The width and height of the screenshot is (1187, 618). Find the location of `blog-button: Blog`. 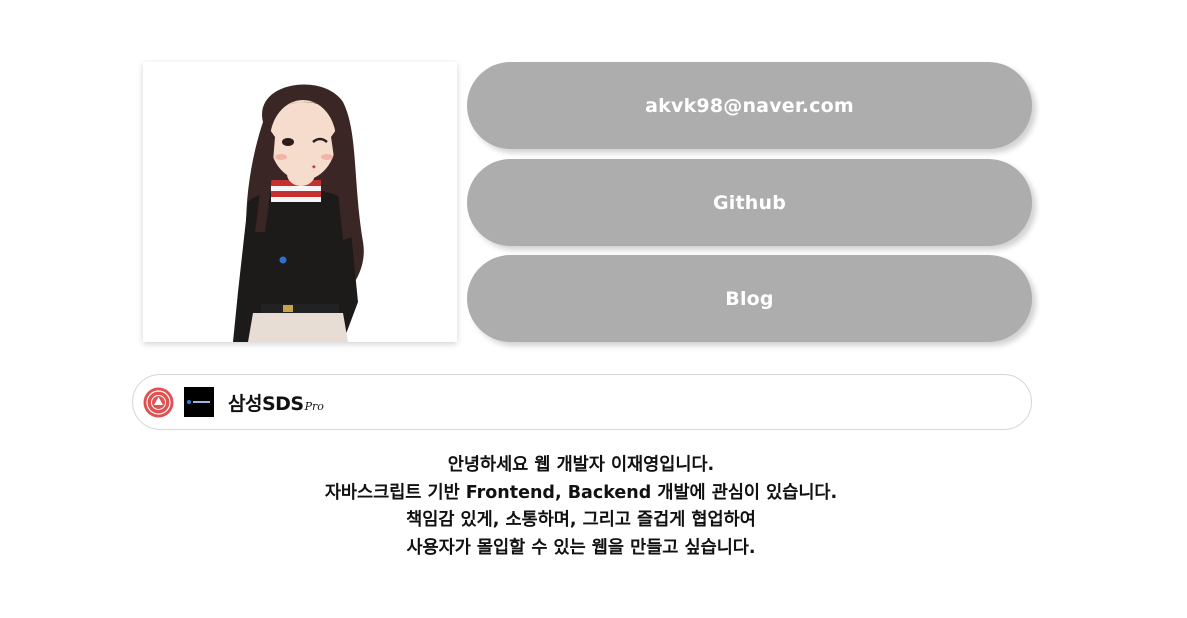

blog-button: Blog is located at coordinates (749, 298).